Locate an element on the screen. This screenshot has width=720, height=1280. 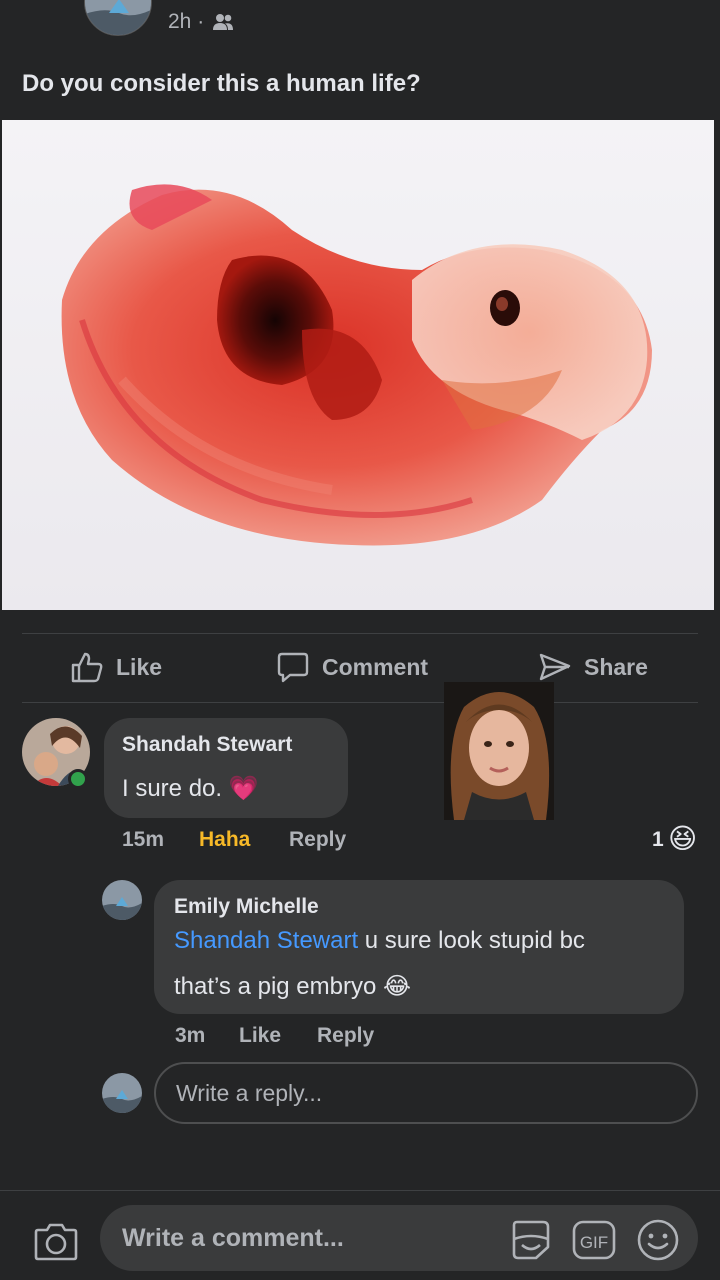
comment-button: Comment is located at coordinates (352, 667).